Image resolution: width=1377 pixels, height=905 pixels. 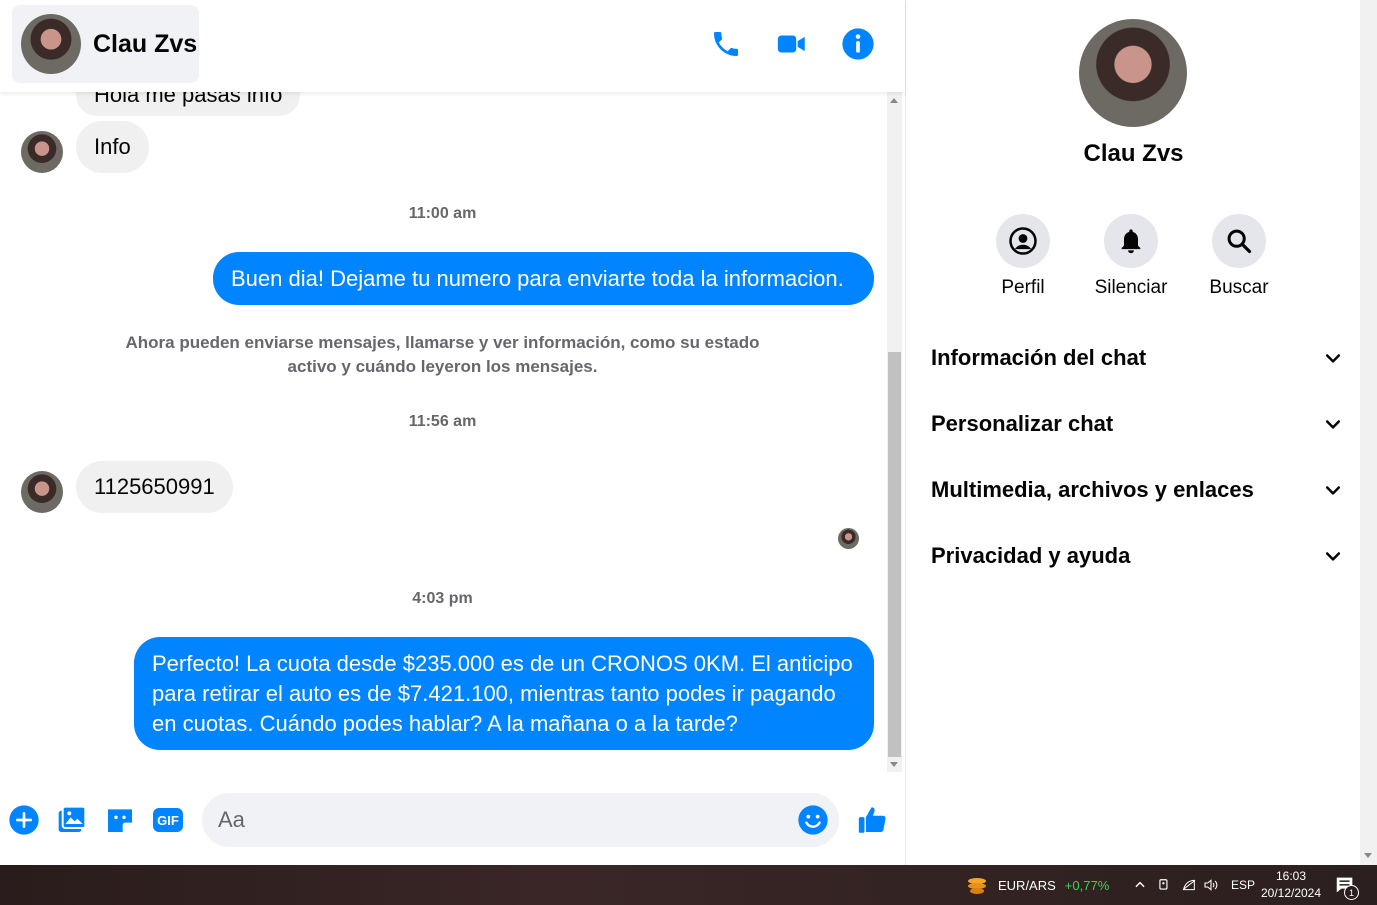 I want to click on chevron-up-icon, so click(x=1140, y=884).